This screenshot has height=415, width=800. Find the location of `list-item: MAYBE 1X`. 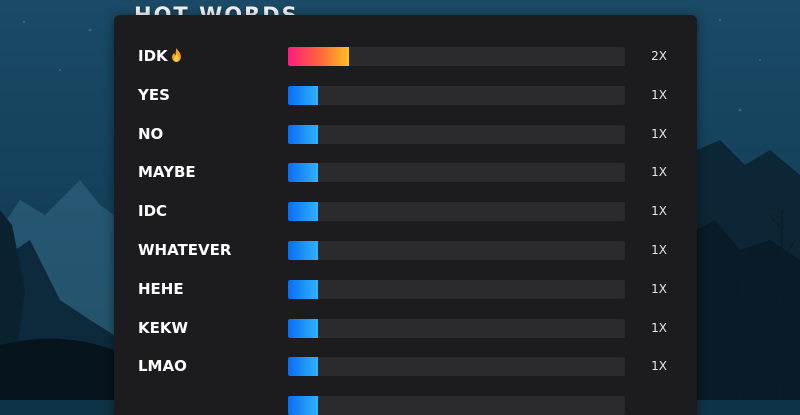

list-item: MAYBE 1X is located at coordinates (405, 172).